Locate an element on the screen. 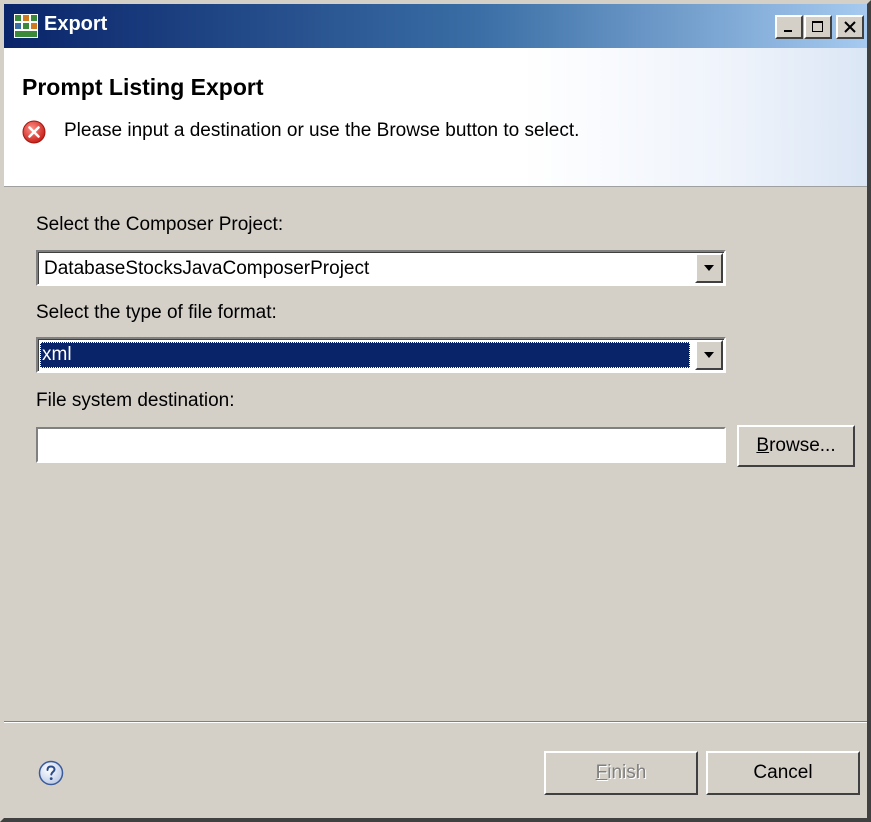 This screenshot has width=871, height=822. title-bar: Export is located at coordinates (435, 26).